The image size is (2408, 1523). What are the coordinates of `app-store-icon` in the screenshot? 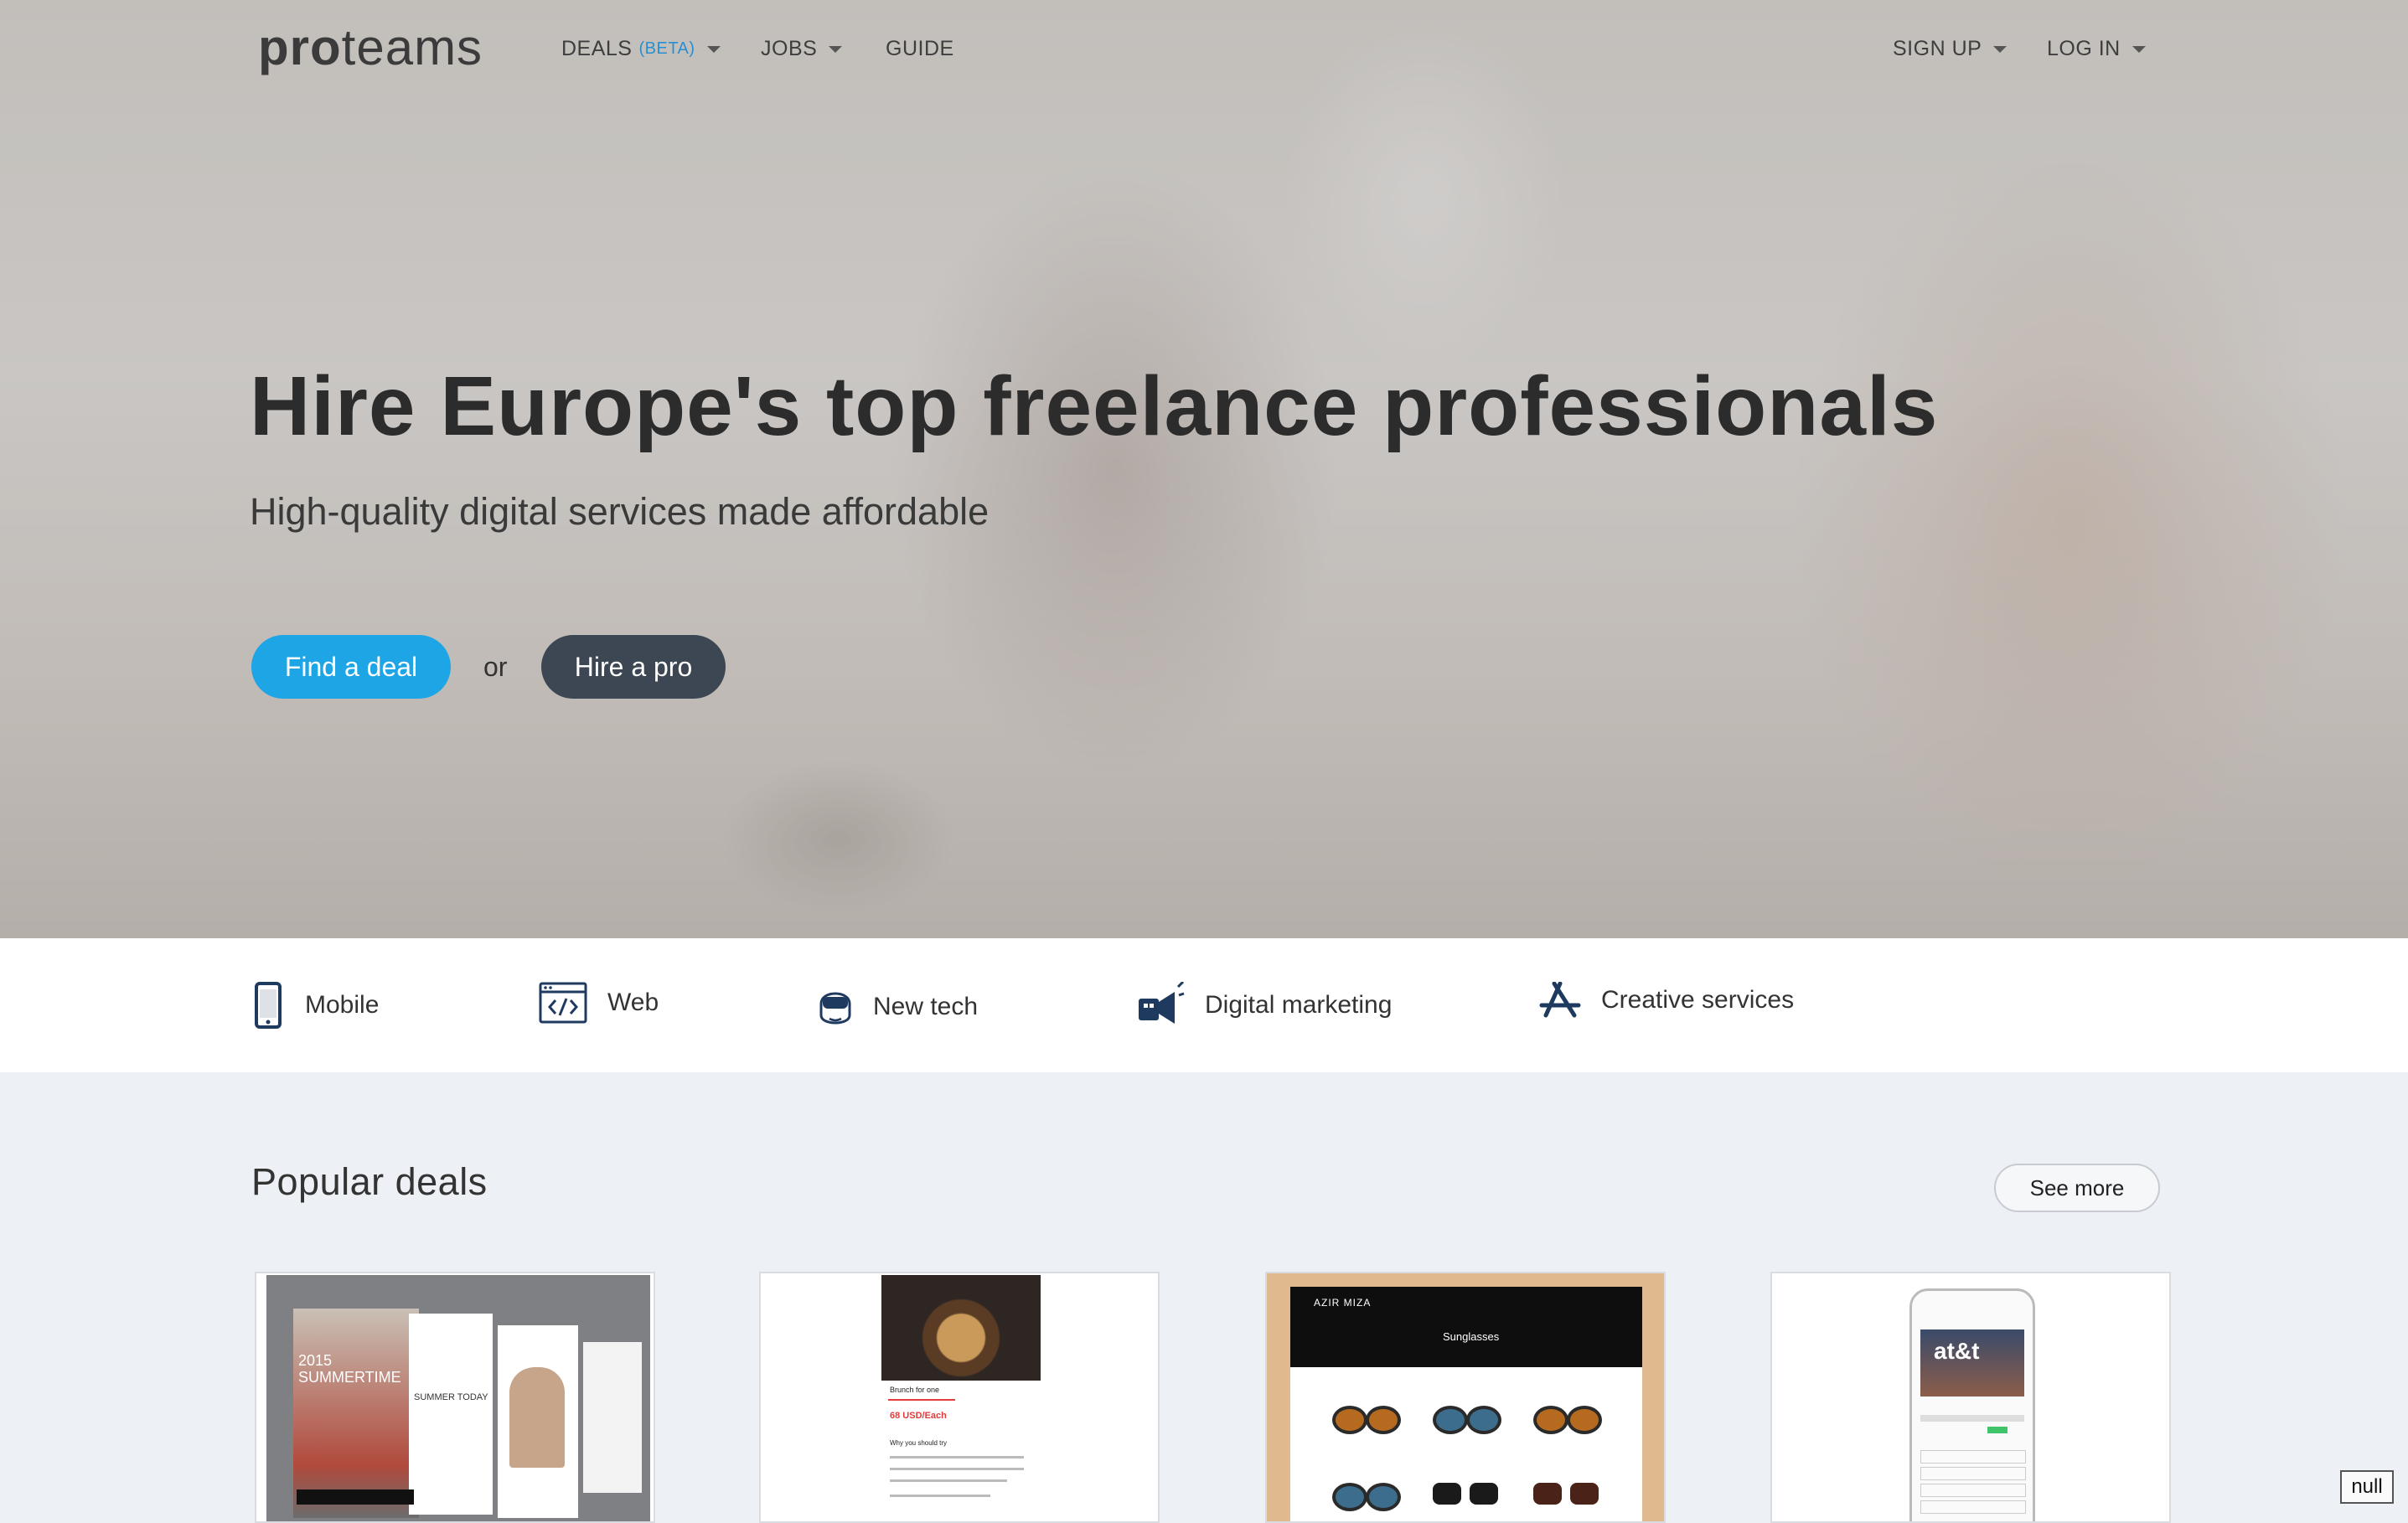 It's located at (1560, 1000).